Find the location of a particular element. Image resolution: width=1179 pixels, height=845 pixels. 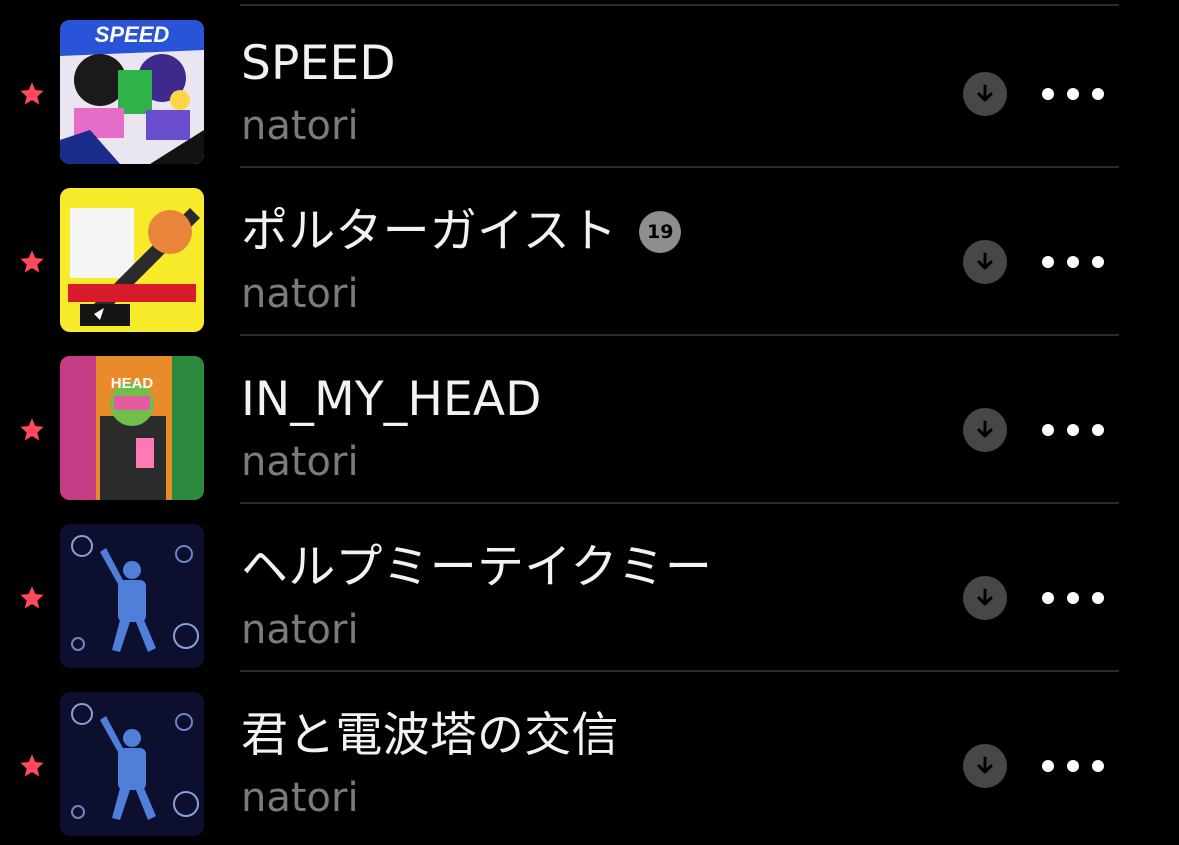

track-title: 君と電波塔の交信 is located at coordinates (430, 735).